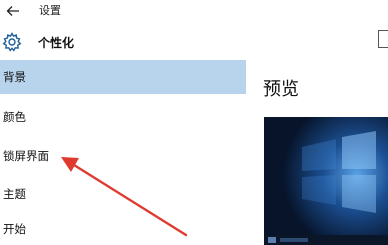  What do you see at coordinates (123, 194) in the screenshot?
I see `sidebar-item-themes: 主题` at bounding box center [123, 194].